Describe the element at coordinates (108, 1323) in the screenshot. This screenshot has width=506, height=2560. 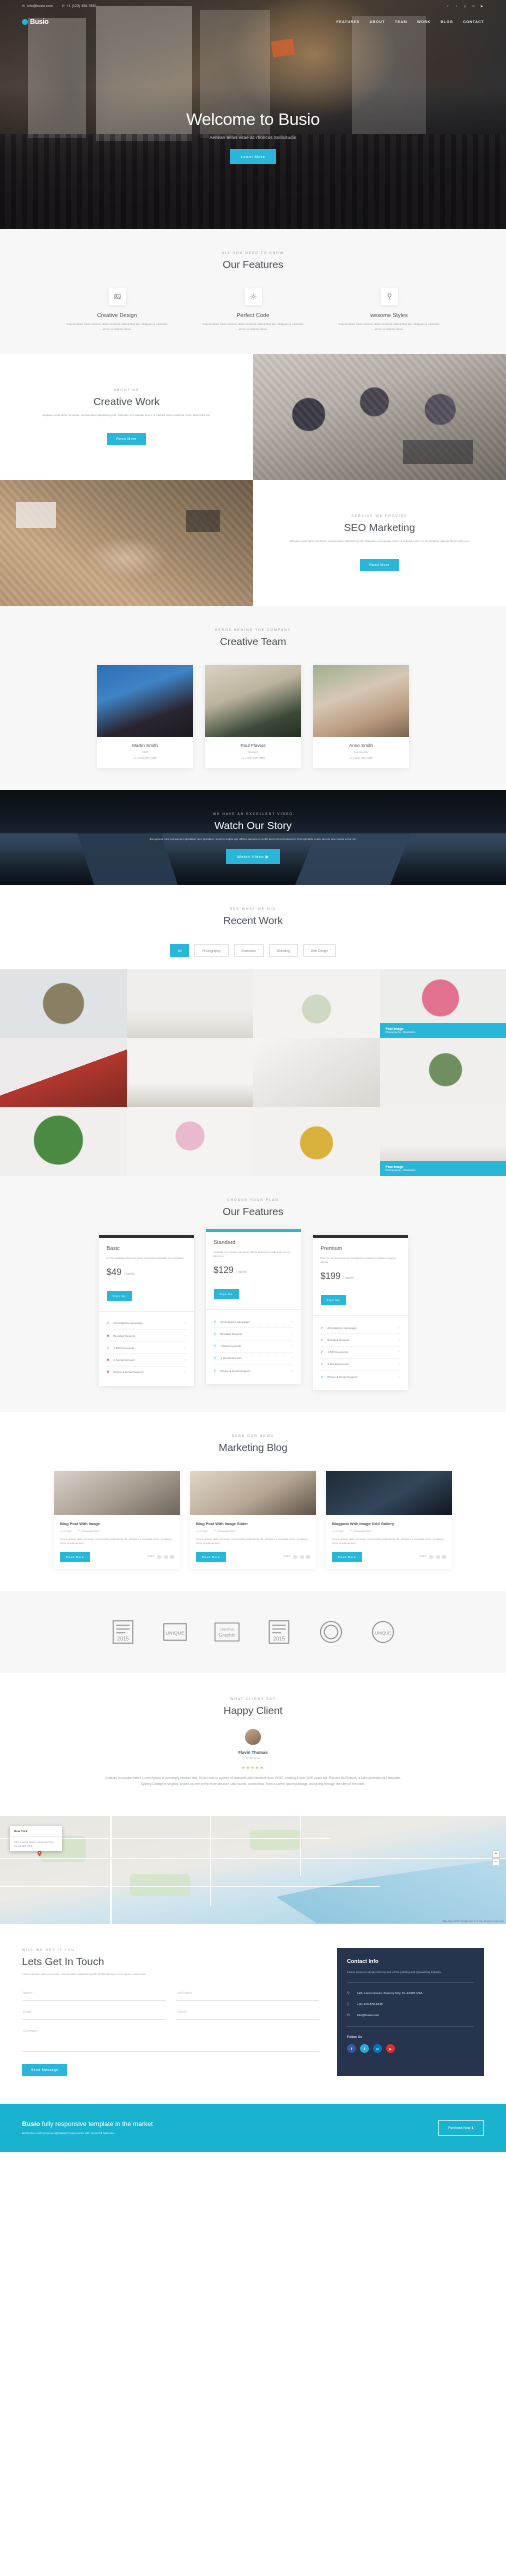
I see `check-icon: ✔` at that location.